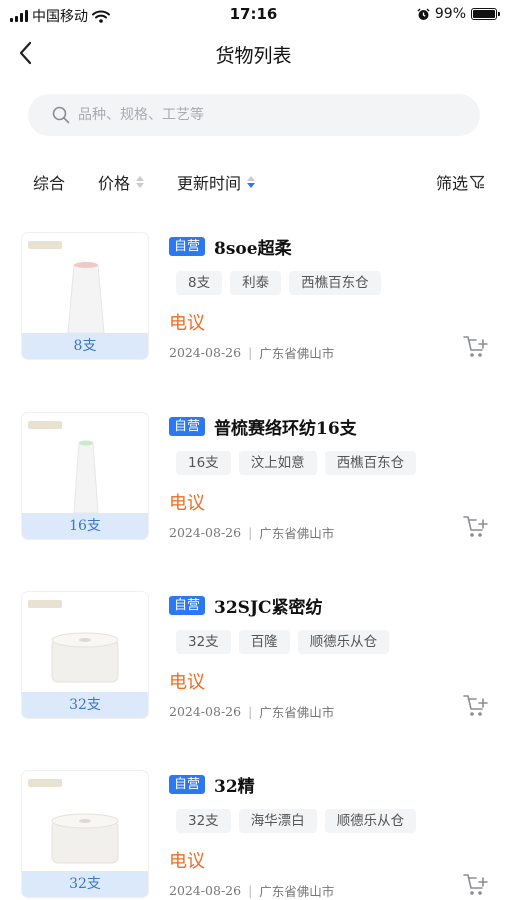  I want to click on search-input, so click(258, 115).